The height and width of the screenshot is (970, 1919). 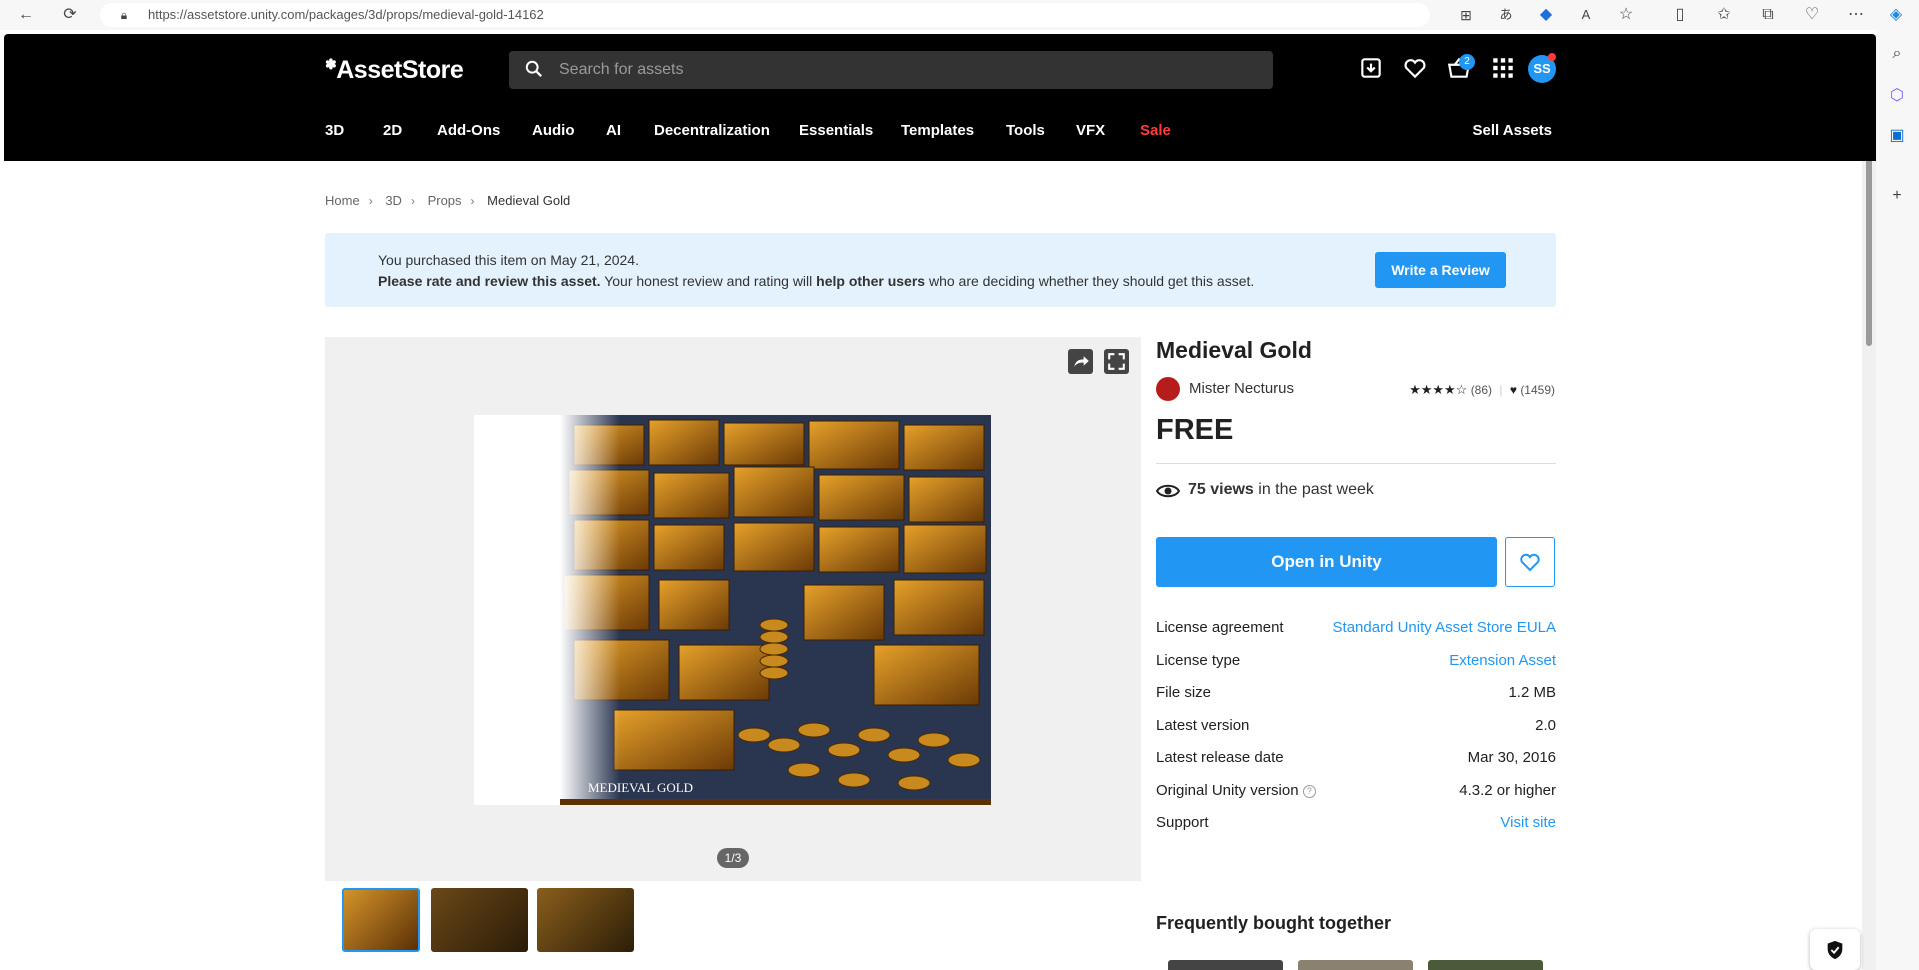 I want to click on gallery-pager: 1/3, so click(x=733, y=858).